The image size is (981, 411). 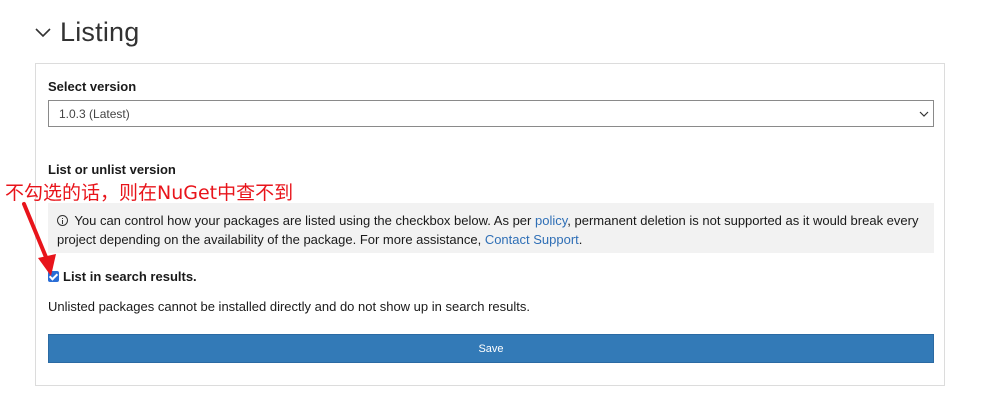 What do you see at coordinates (92, 86) in the screenshot?
I see `select-version-label: Select version` at bounding box center [92, 86].